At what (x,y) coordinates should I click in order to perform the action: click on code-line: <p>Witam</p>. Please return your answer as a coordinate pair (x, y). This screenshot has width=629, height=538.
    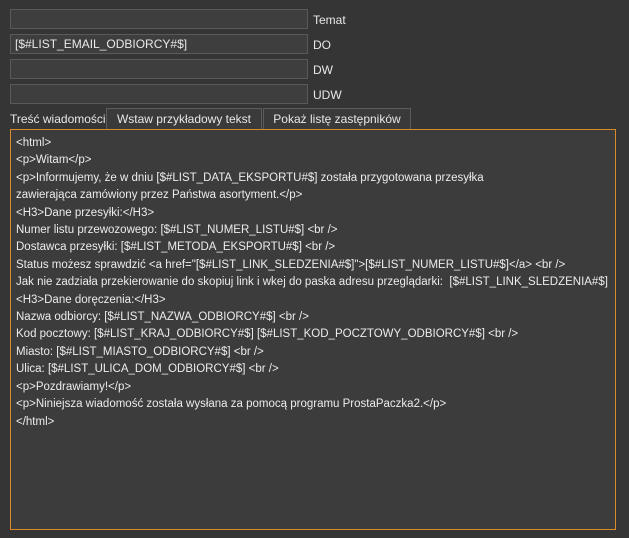
    Looking at the image, I should click on (54, 160).